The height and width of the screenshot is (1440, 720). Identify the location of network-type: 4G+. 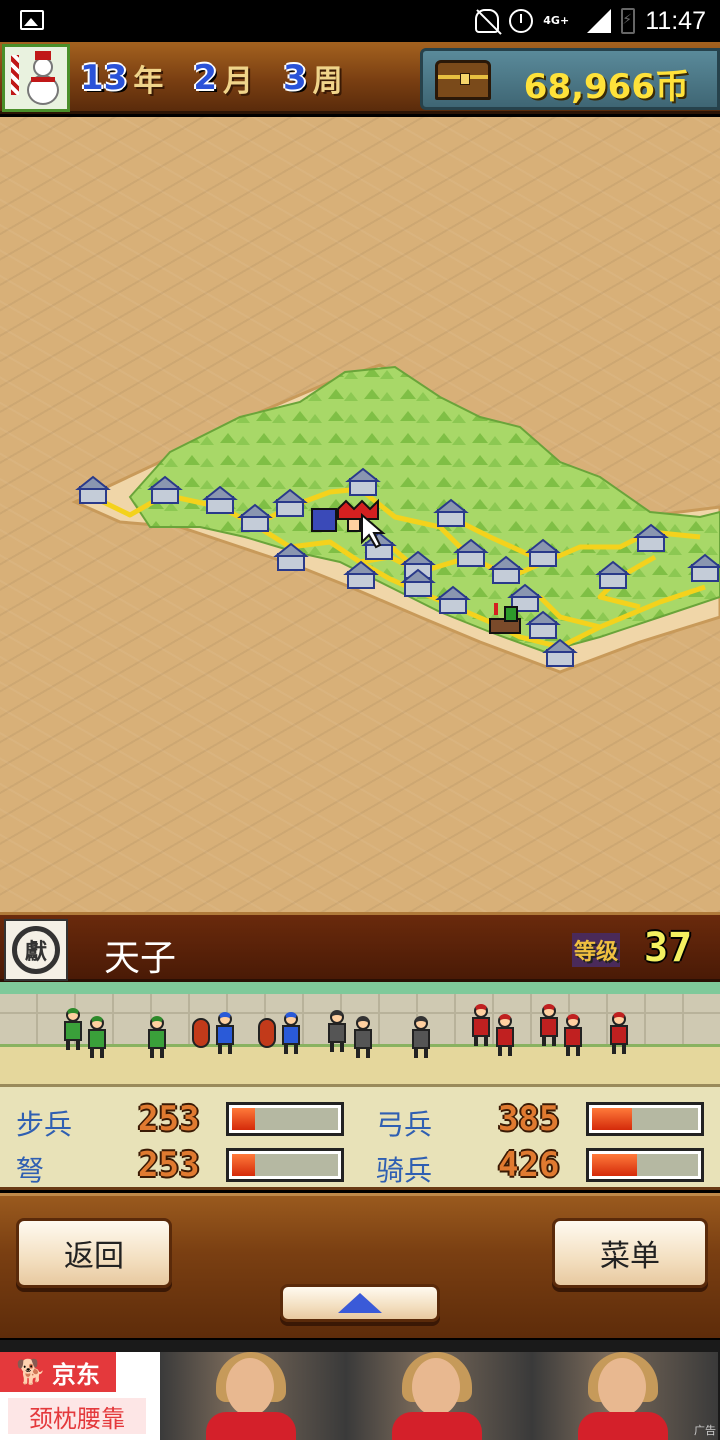
(556, 20).